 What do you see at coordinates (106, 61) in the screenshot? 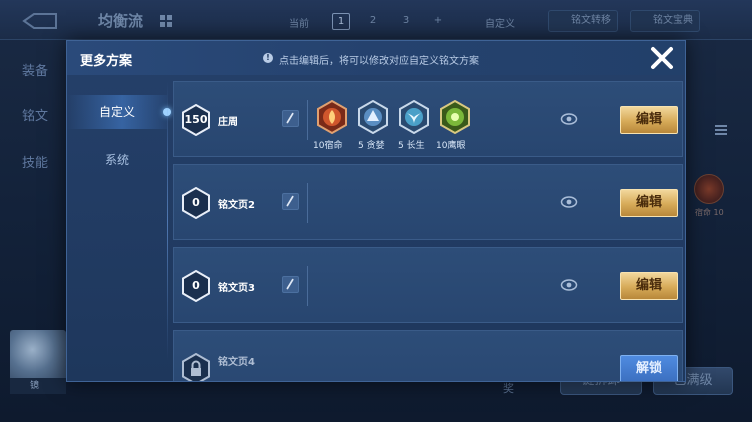
I see `modal-title: 更多方案` at bounding box center [106, 61].